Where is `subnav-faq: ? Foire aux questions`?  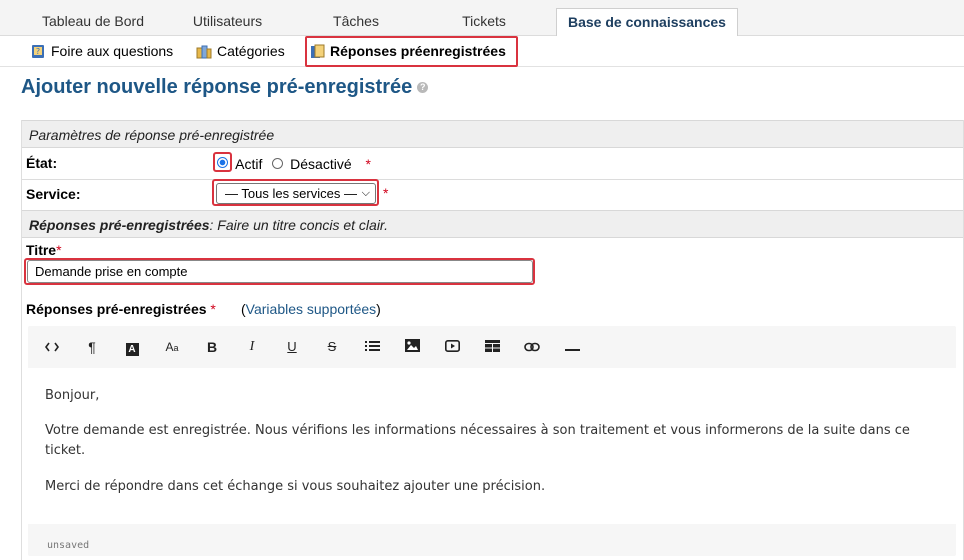
subnav-faq: ? Foire aux questions is located at coordinates (102, 51).